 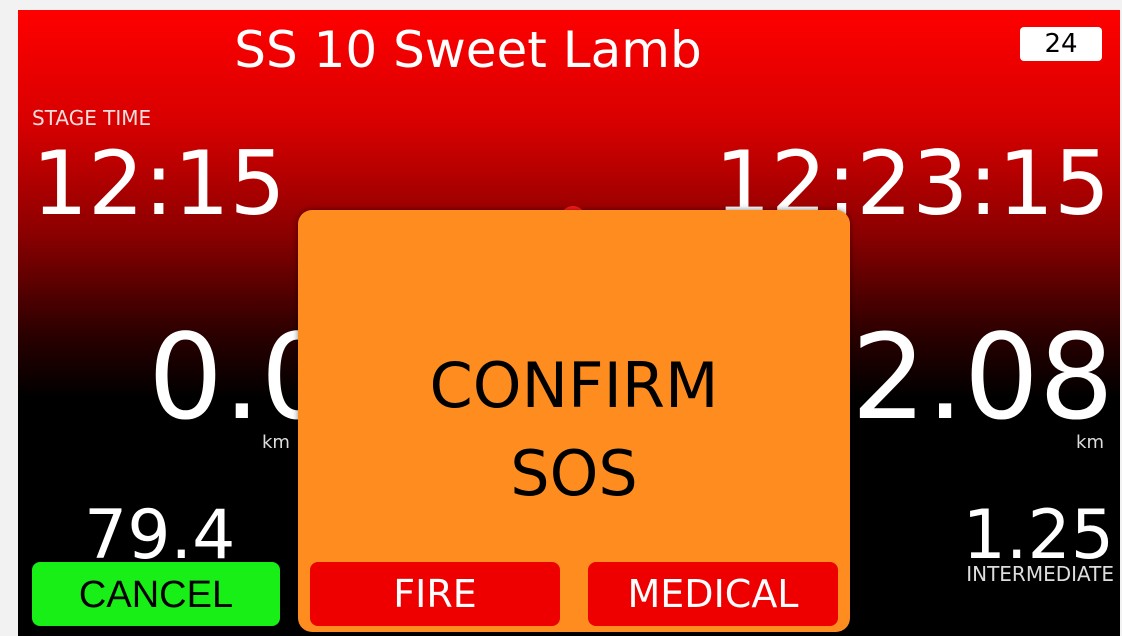 I want to click on stage-time-label: STAGE TIME, so click(x=92, y=118).